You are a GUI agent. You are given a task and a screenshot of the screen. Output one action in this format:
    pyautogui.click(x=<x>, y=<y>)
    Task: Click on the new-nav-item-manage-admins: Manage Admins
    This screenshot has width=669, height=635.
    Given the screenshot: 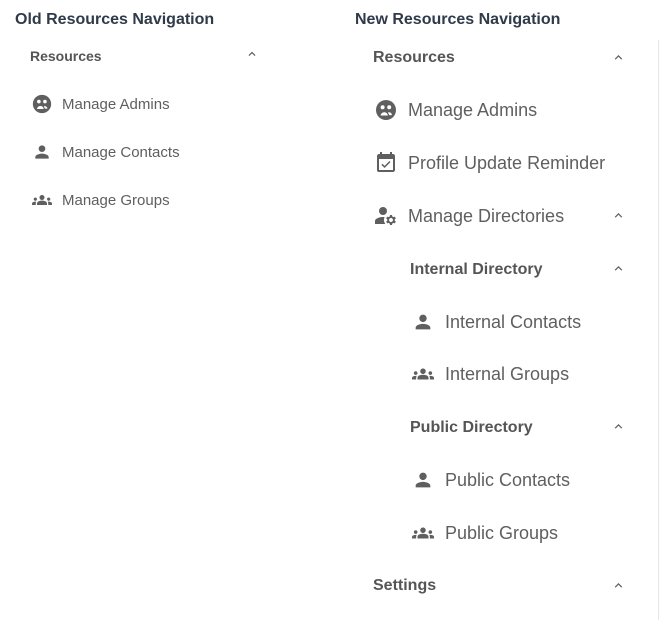 What is the action you would take?
    pyautogui.click(x=455, y=110)
    